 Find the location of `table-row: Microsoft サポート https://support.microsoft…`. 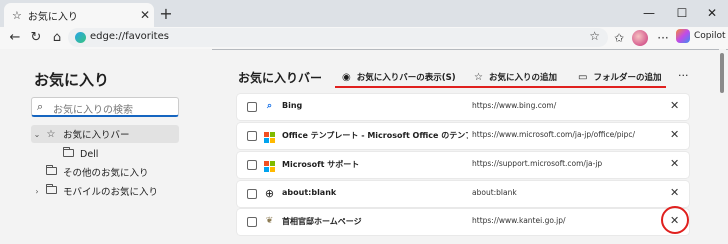

table-row: Microsoft サポート https://support.microsoft… is located at coordinates (463, 165).